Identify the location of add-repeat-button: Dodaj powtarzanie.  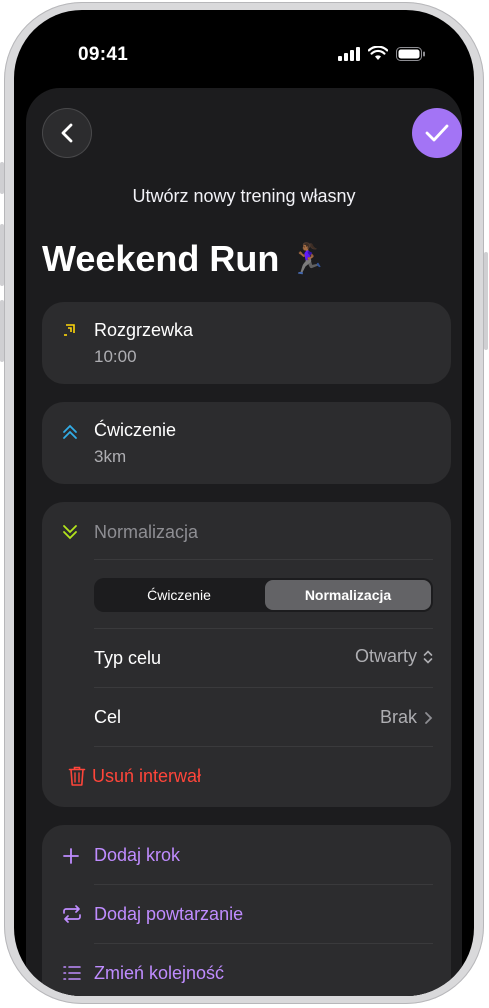
(168, 914).